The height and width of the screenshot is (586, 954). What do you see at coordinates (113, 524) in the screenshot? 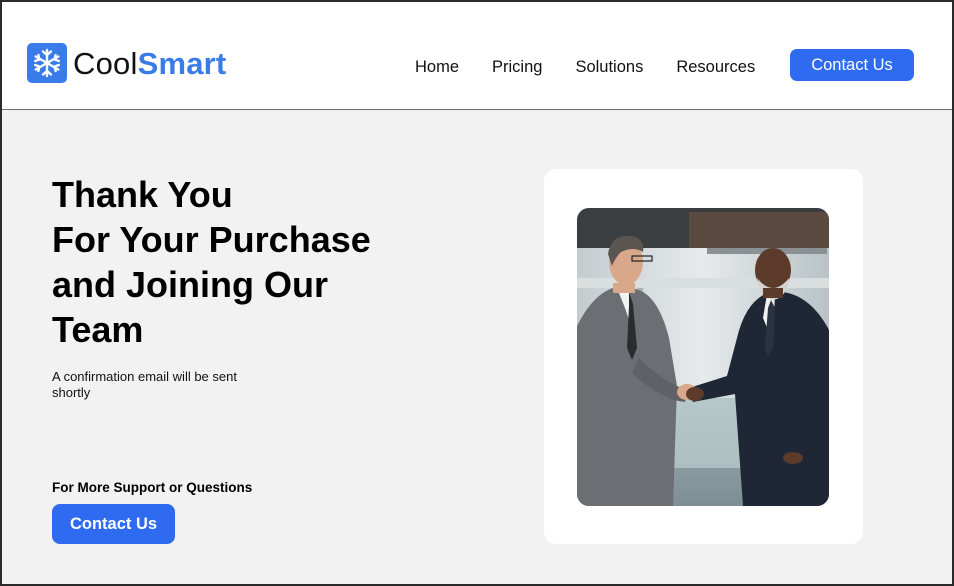
I see `contact-button: Contact Us` at bounding box center [113, 524].